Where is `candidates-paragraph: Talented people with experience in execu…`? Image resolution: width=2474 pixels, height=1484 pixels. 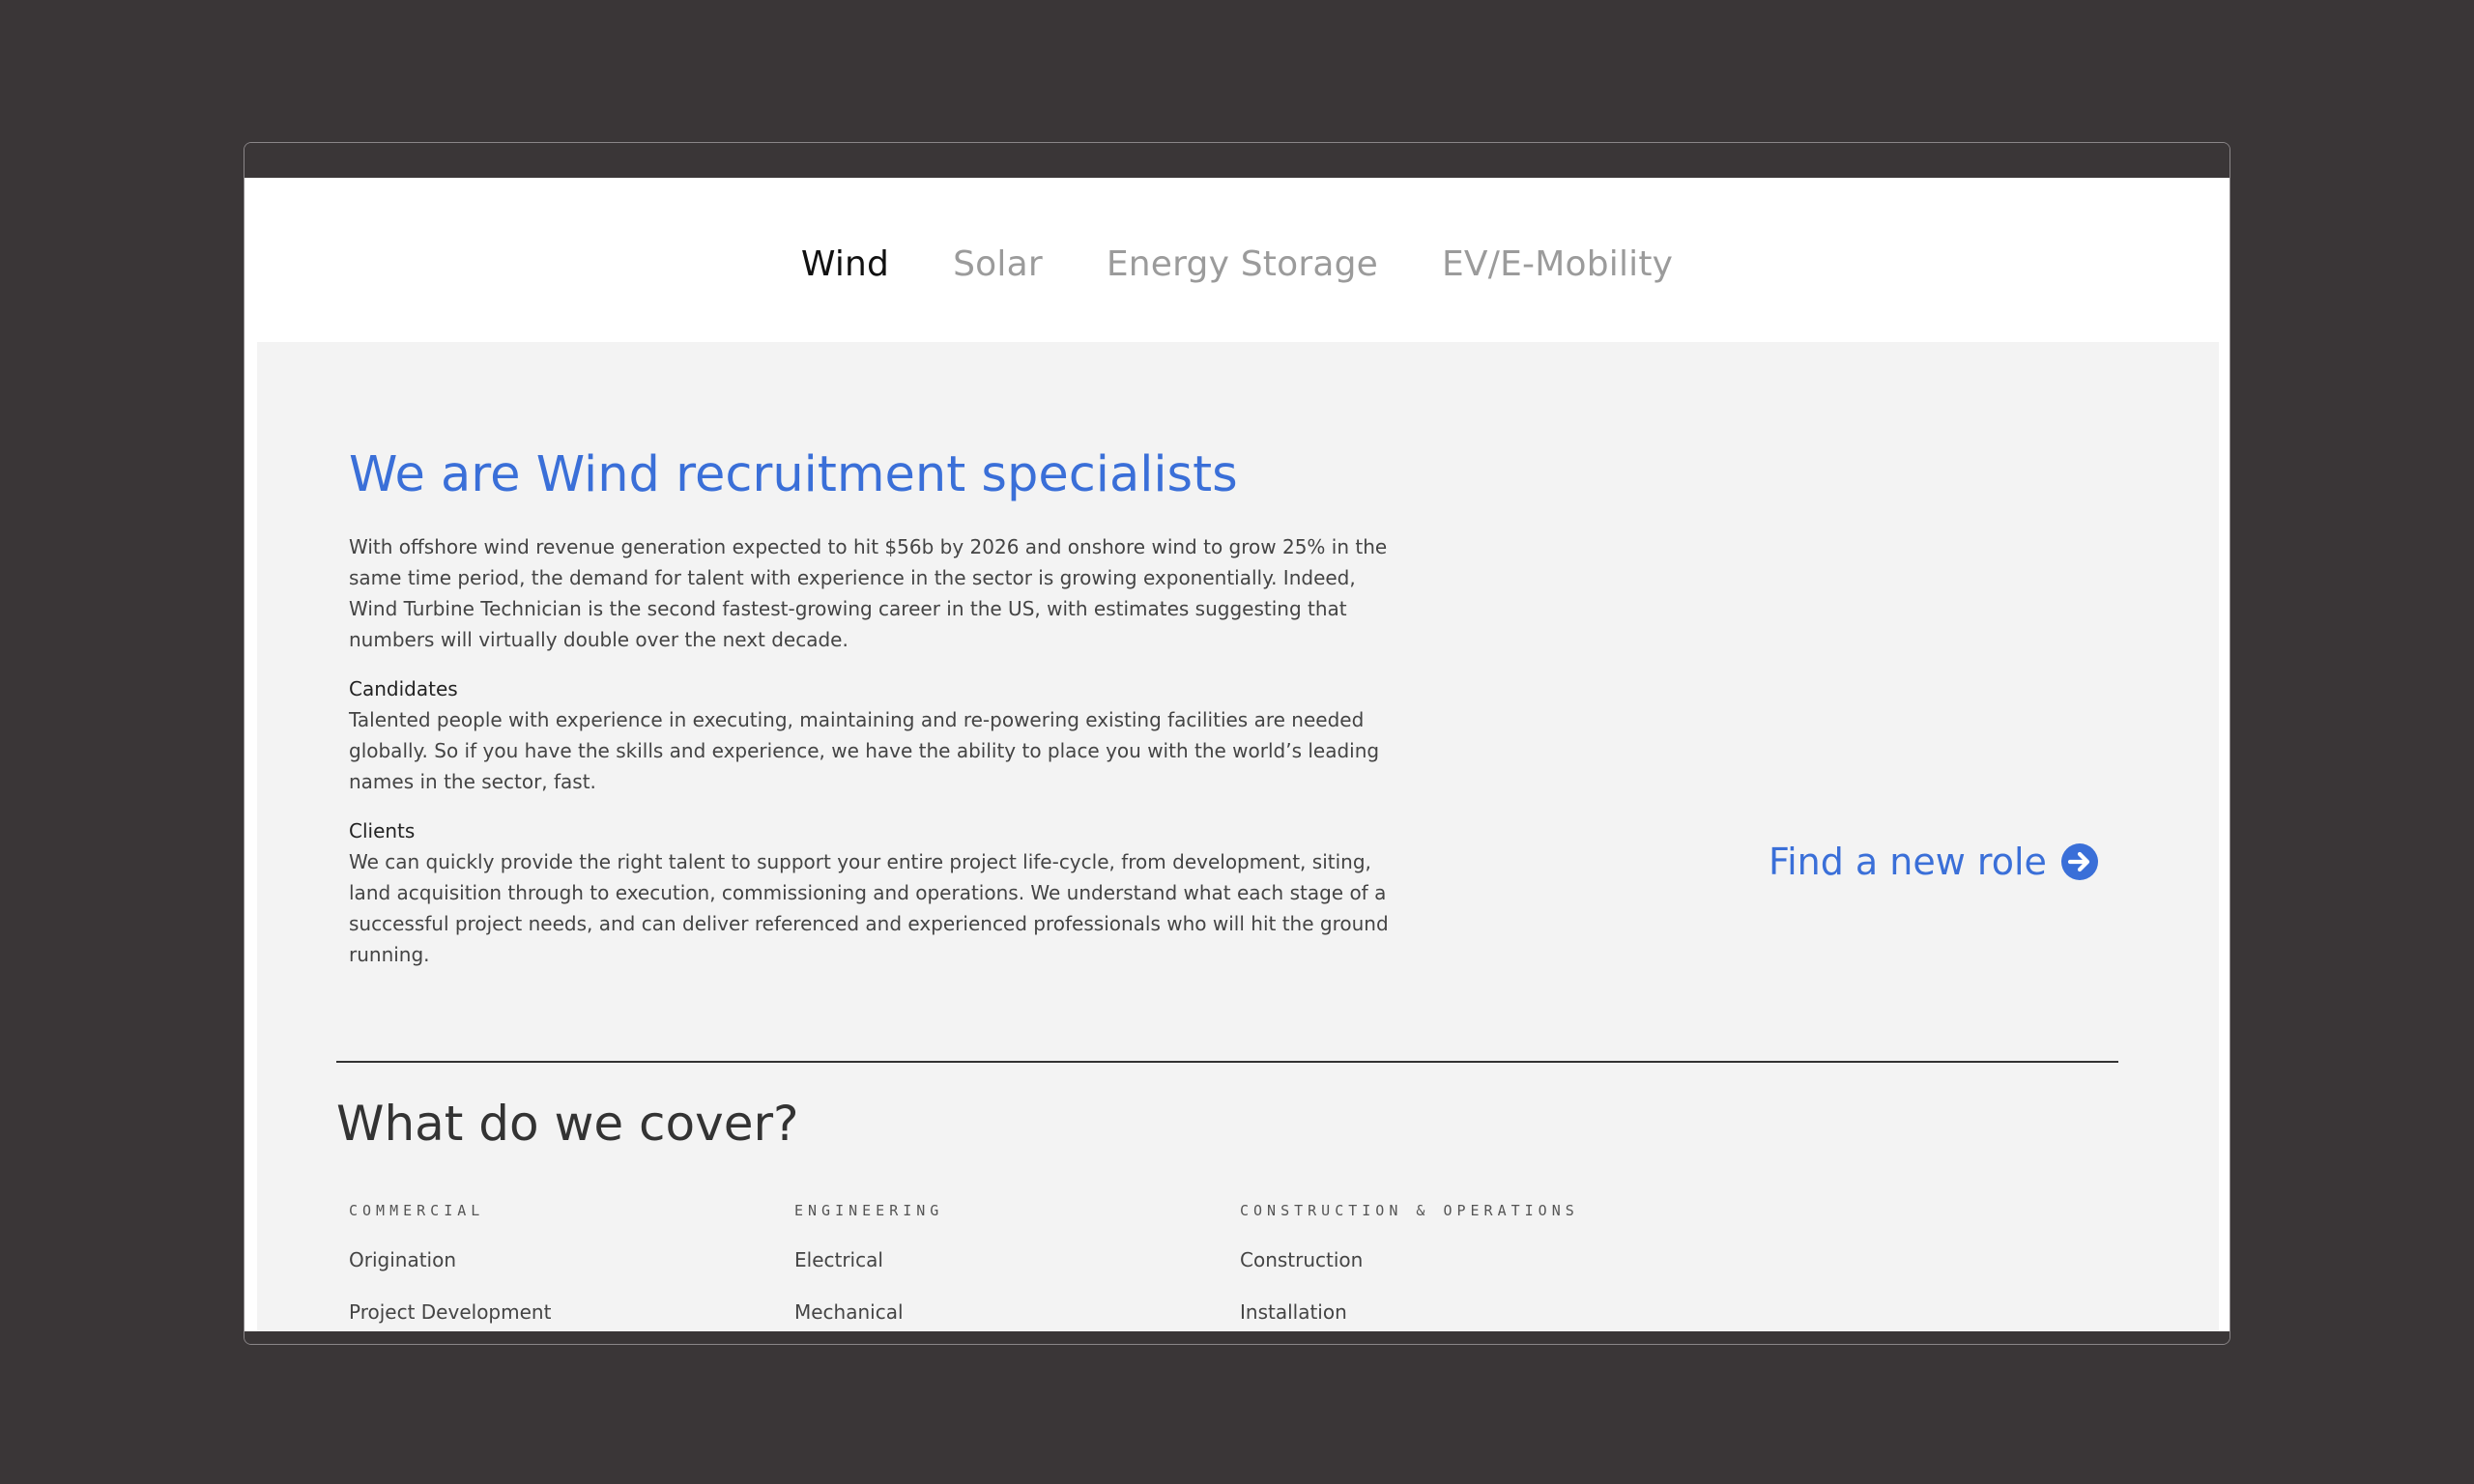 candidates-paragraph: Talented people with experience in execu… is located at coordinates (865, 751).